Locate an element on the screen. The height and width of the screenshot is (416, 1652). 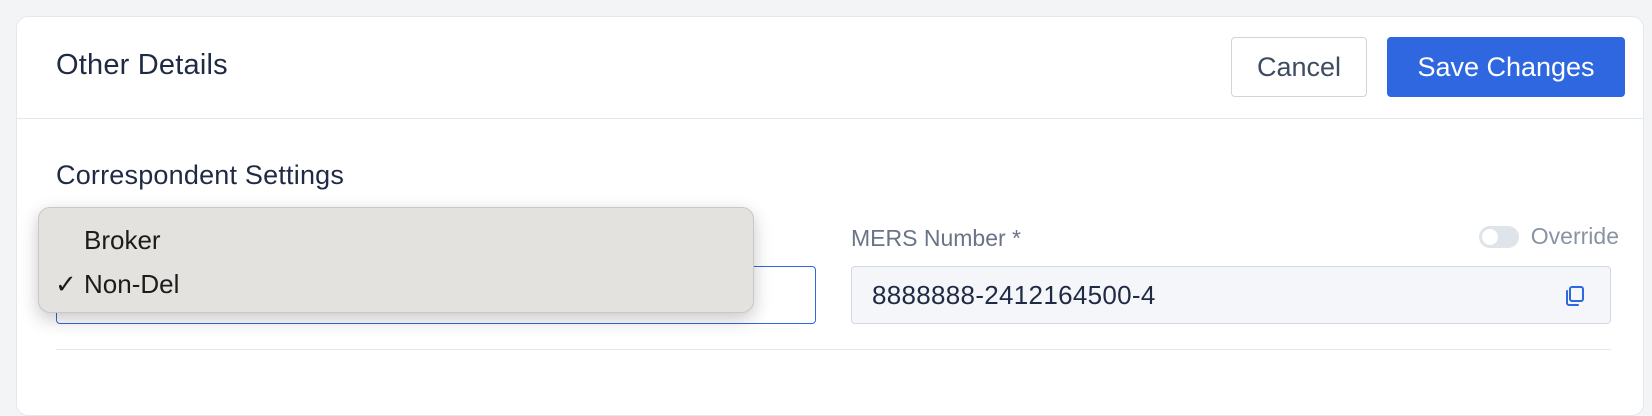
section-title: Correspondent Settings is located at coordinates (200, 175).